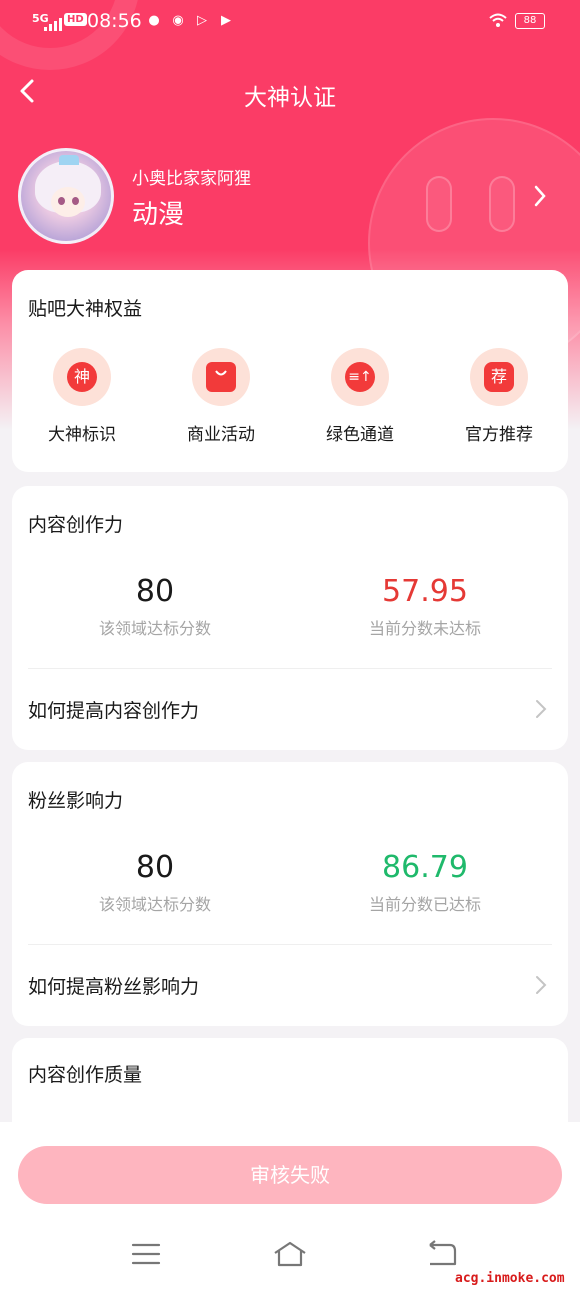 The width and height of the screenshot is (580, 1293). I want to click on benefit-item: 商业活动, so click(221, 396).